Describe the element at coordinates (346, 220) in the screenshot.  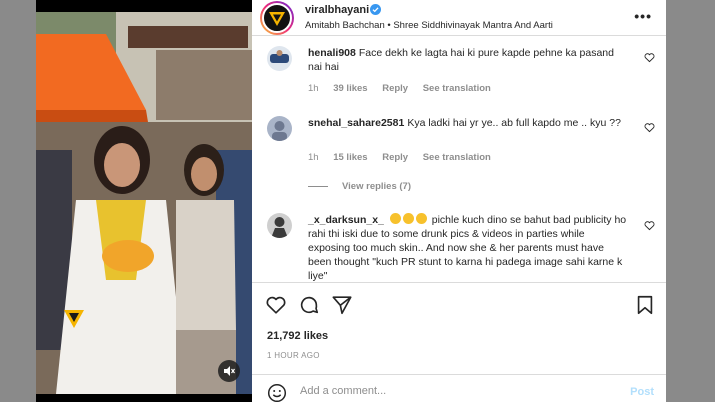
I see `comment-username: _x_darksun_x_` at that location.